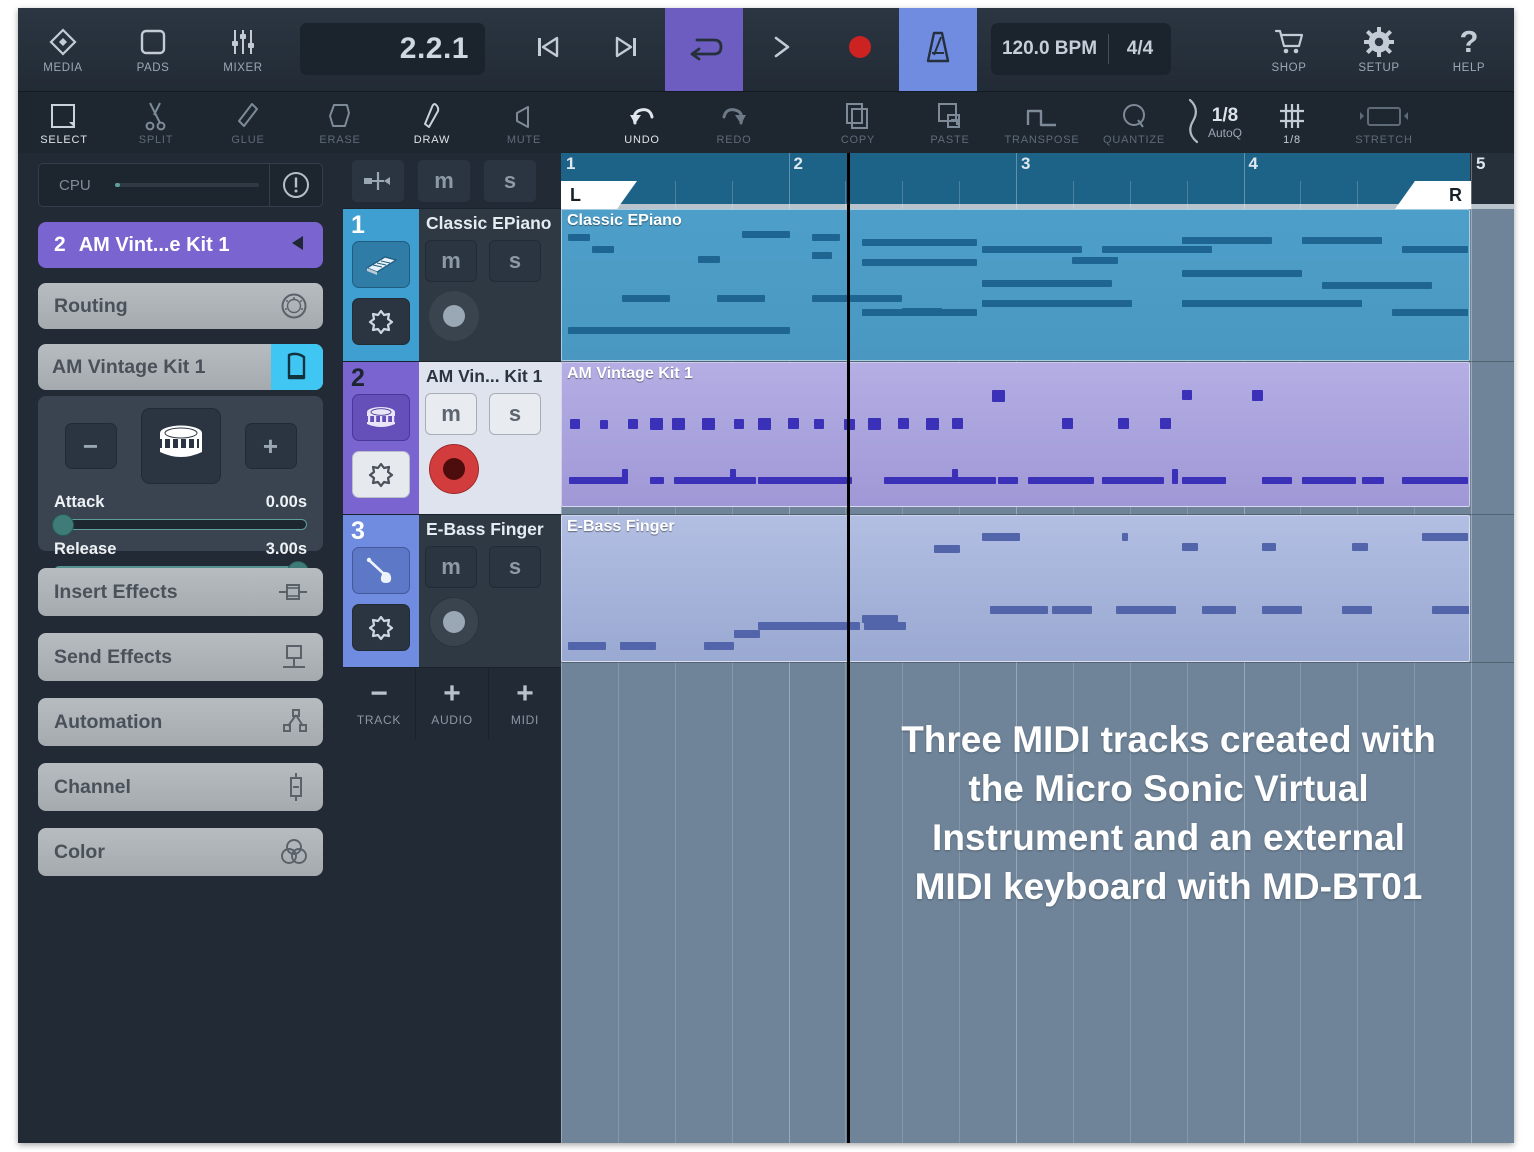 Image resolution: width=1534 pixels, height=1152 pixels. I want to click on tempo-signature-box: 120.0 BPM 4/4, so click(1081, 49).